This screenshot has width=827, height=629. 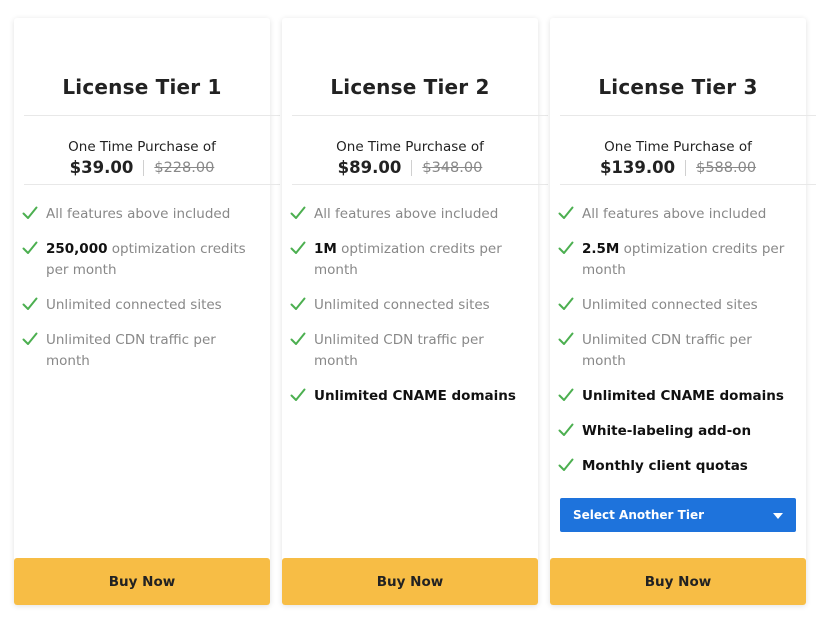 What do you see at coordinates (452, 167) in the screenshot?
I see `original-price: $348.00` at bounding box center [452, 167].